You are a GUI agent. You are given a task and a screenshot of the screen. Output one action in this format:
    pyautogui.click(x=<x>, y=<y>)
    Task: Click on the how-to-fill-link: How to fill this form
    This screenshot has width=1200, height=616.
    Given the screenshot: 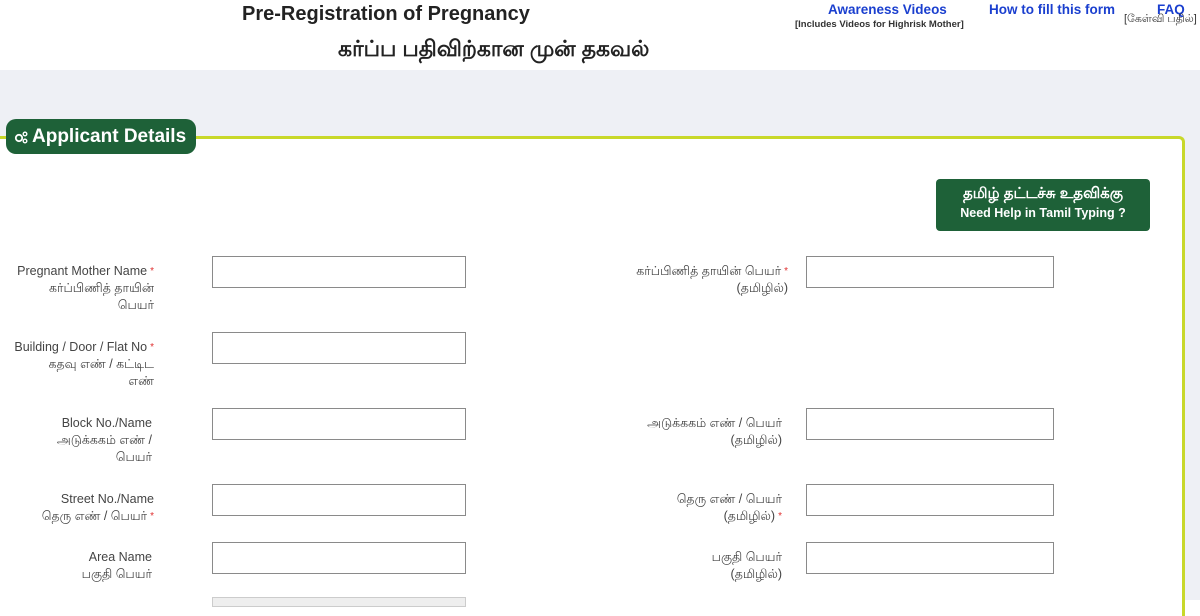 What is the action you would take?
    pyautogui.click(x=1052, y=9)
    